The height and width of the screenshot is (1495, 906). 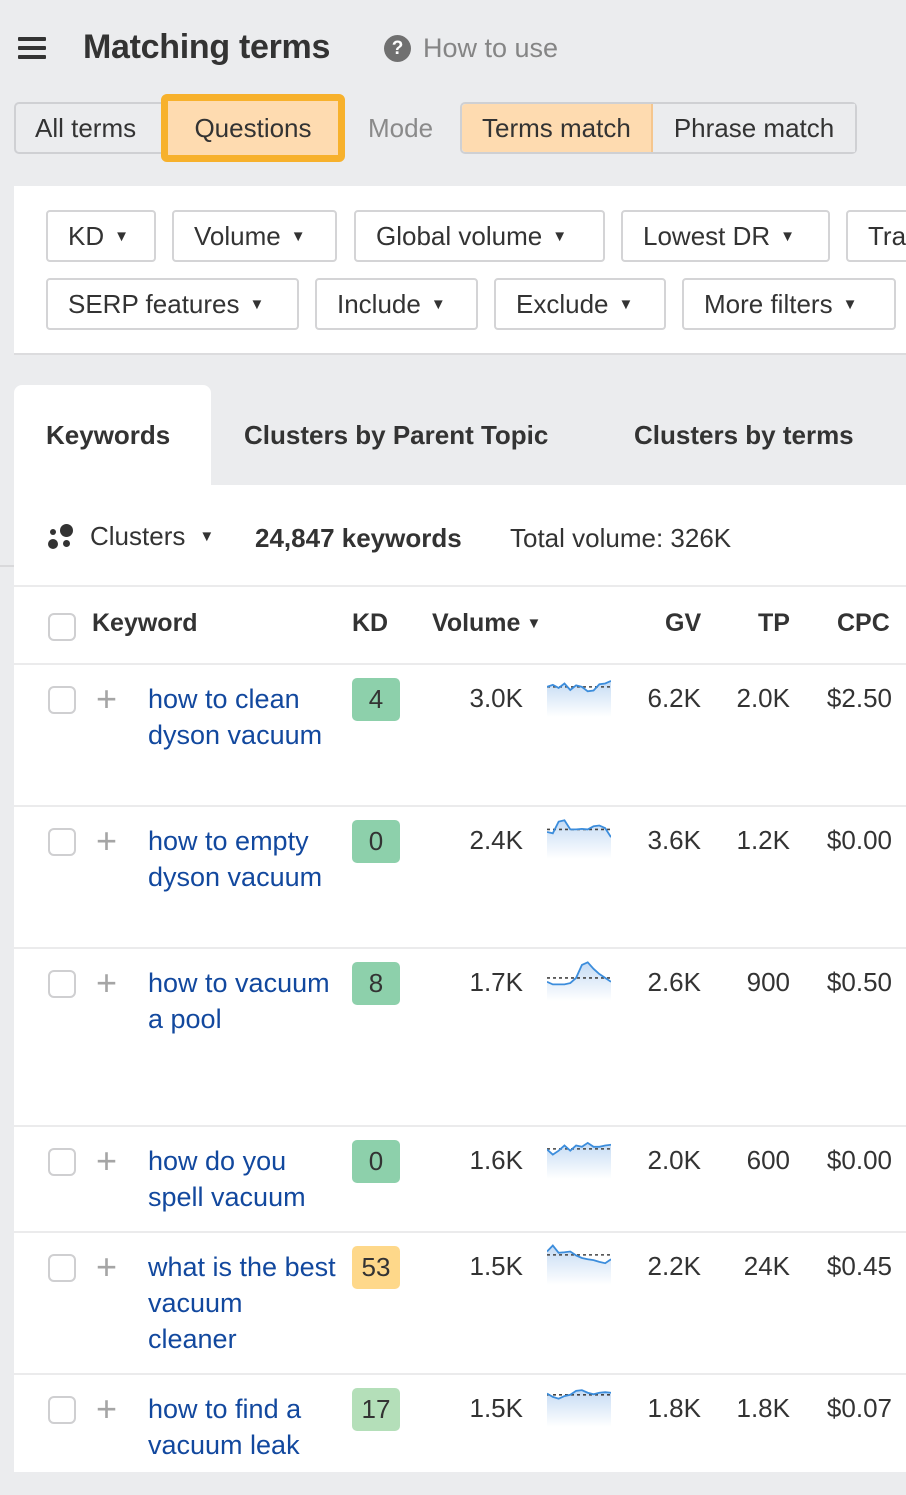 I want to click on global-volume-value: 2.6K, so click(x=674, y=982).